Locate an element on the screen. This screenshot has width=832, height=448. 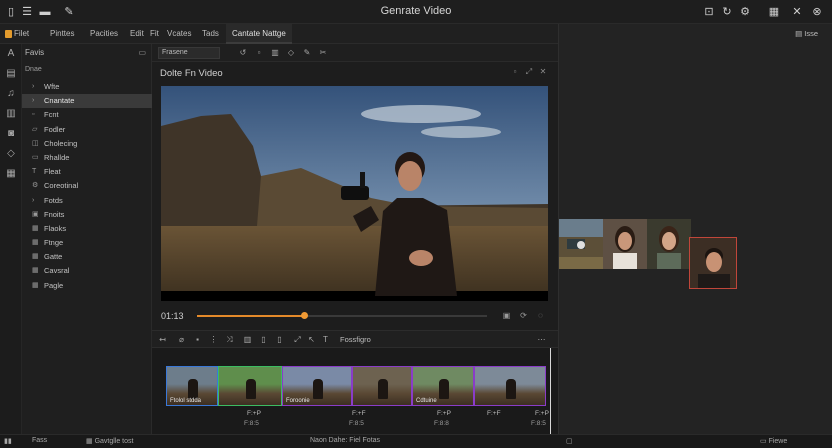
asset-item: T Fleat is located at coordinates (87, 172).